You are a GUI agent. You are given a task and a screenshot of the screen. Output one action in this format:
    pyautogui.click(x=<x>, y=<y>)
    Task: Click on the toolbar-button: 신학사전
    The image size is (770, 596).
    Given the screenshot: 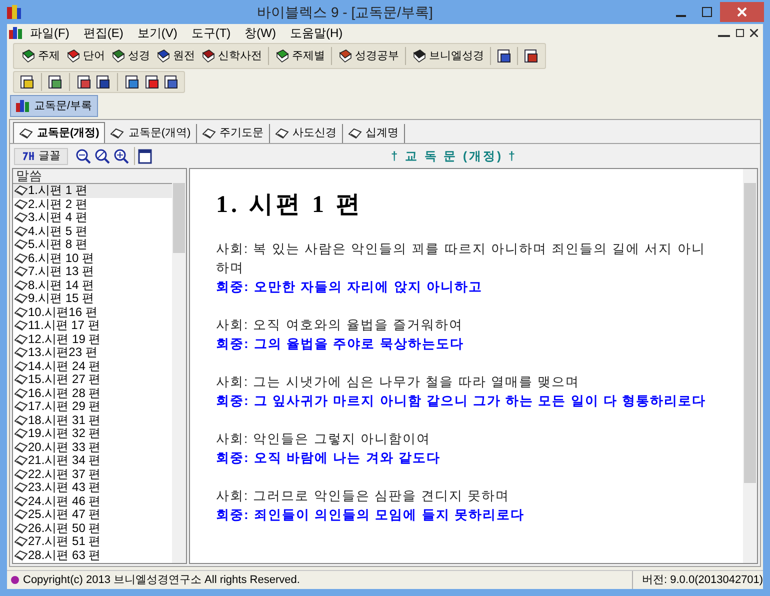 What is the action you would take?
    pyautogui.click(x=231, y=56)
    